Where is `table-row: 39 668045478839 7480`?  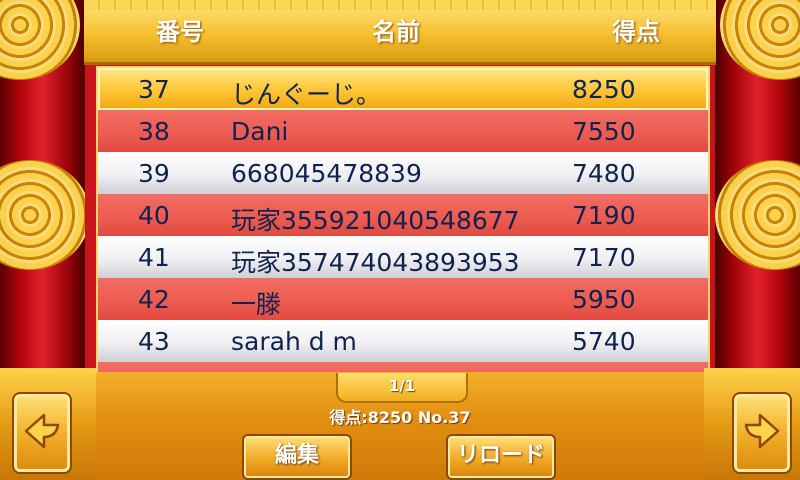
table-row: 39 668045478839 7480 is located at coordinates (403, 173).